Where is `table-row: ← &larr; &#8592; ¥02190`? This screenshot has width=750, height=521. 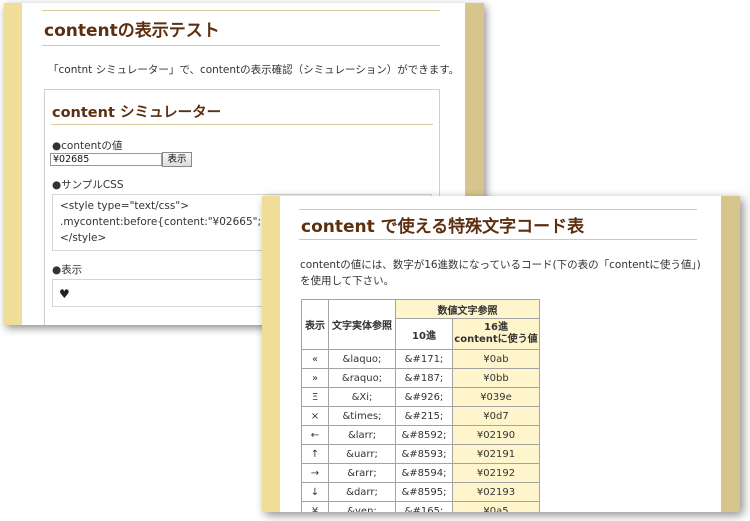 table-row: ← &larr; &#8592; ¥02190 is located at coordinates (420, 435).